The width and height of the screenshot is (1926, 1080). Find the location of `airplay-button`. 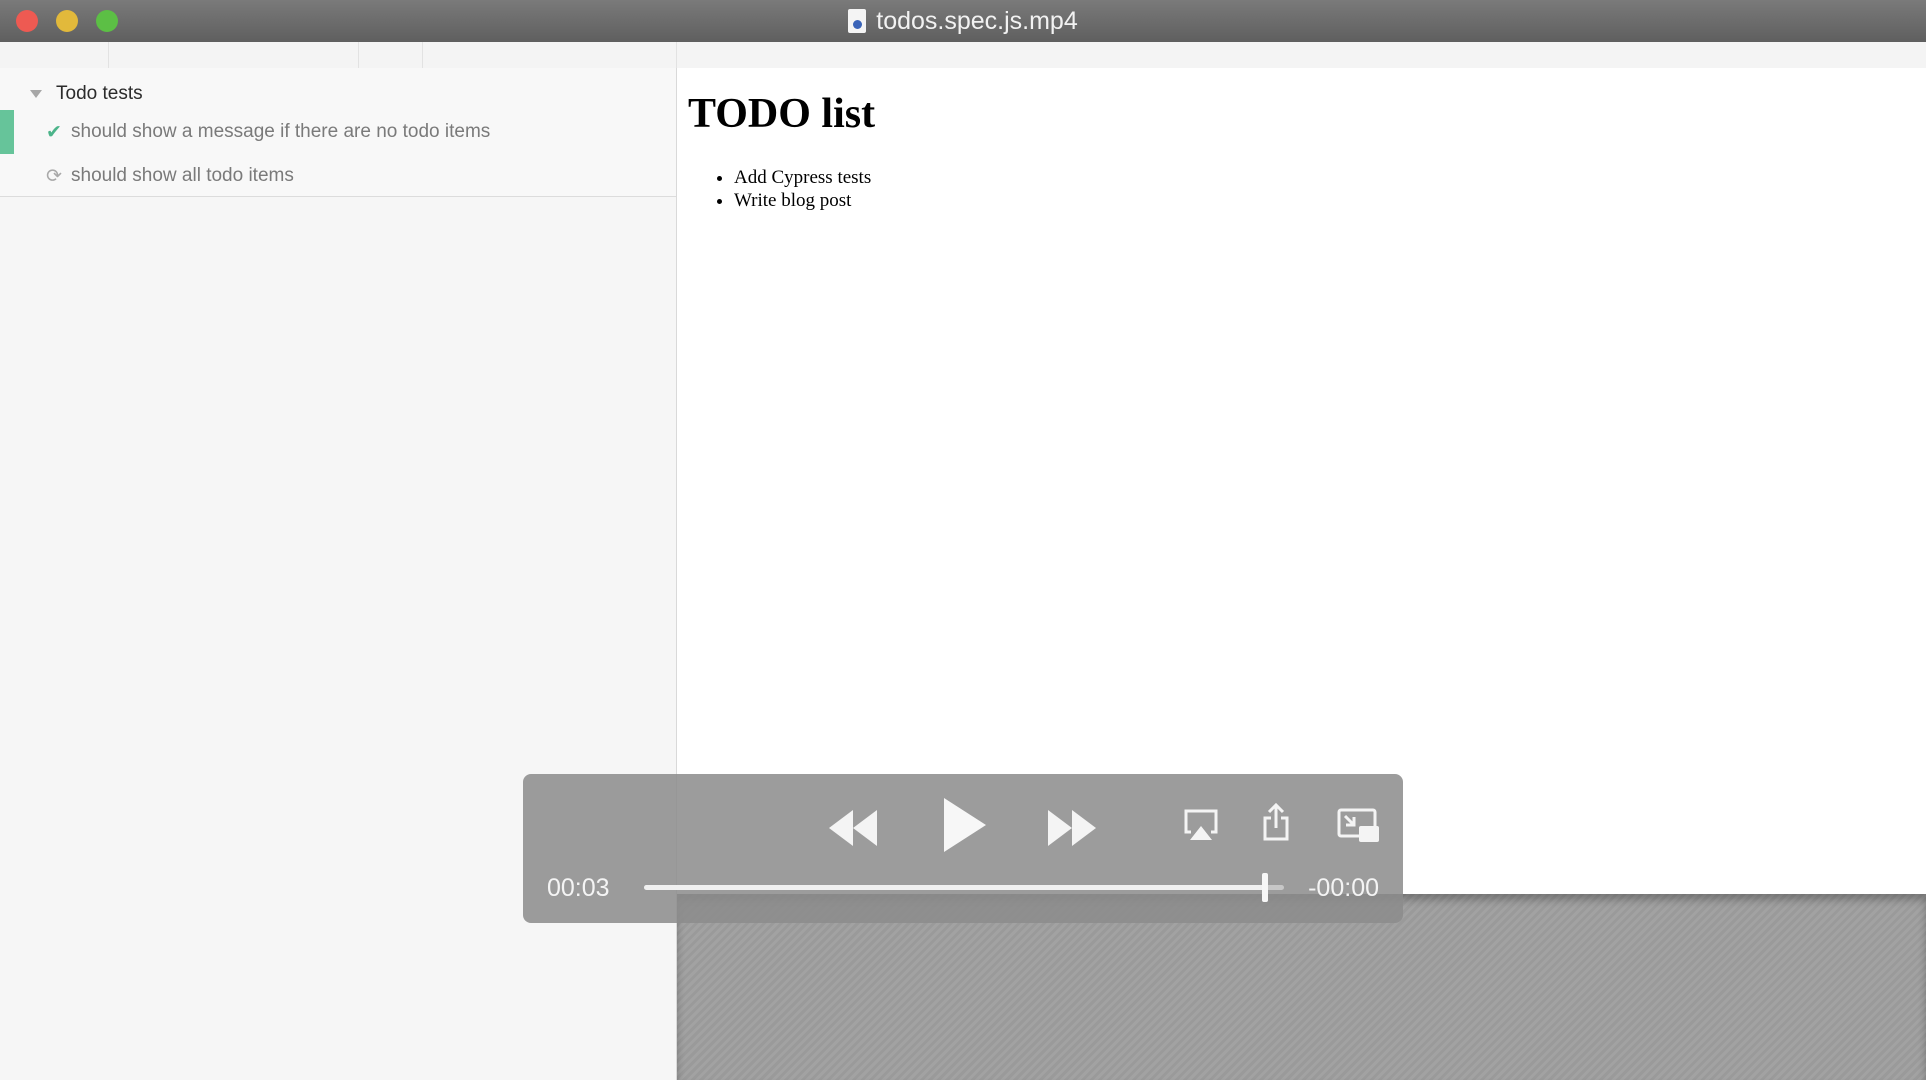

airplay-button is located at coordinates (1201, 825).